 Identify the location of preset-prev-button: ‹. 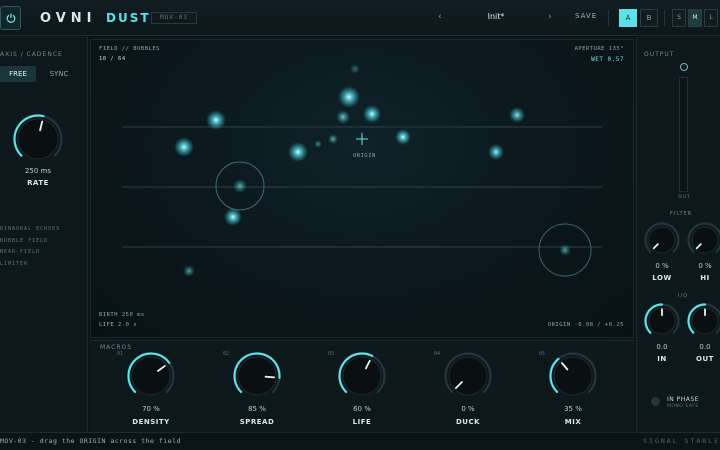
(440, 17).